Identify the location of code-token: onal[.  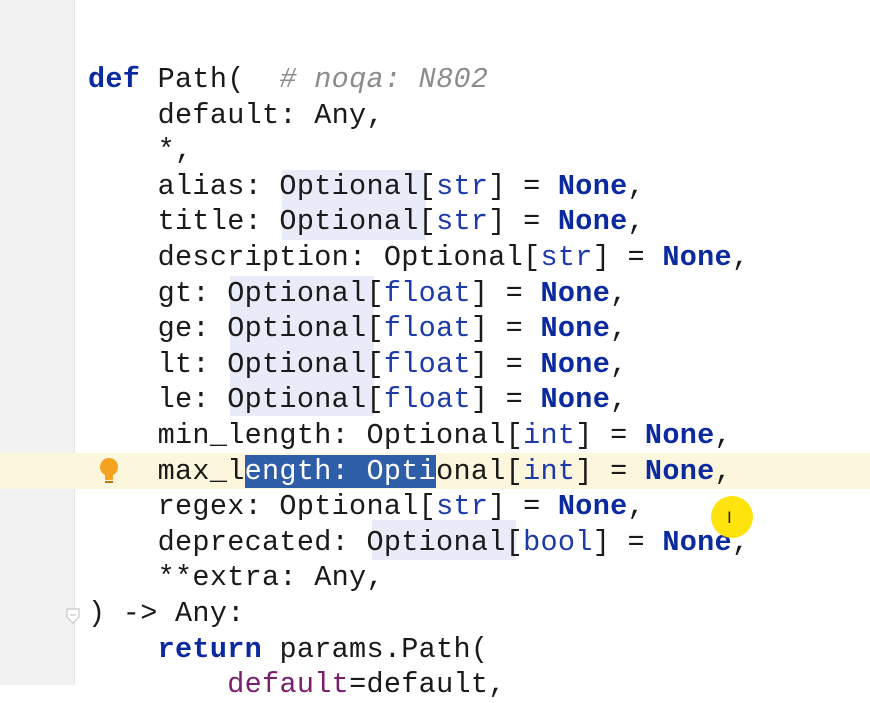
(480, 471).